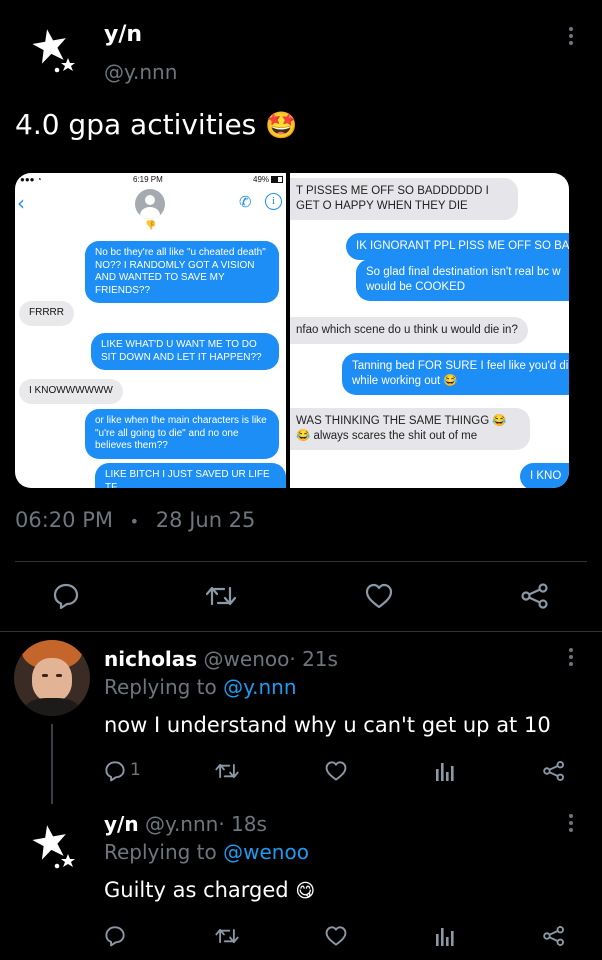 This screenshot has height=960, width=602. Describe the element at coordinates (135, 770) in the screenshot. I see `reply-count: 1` at that location.